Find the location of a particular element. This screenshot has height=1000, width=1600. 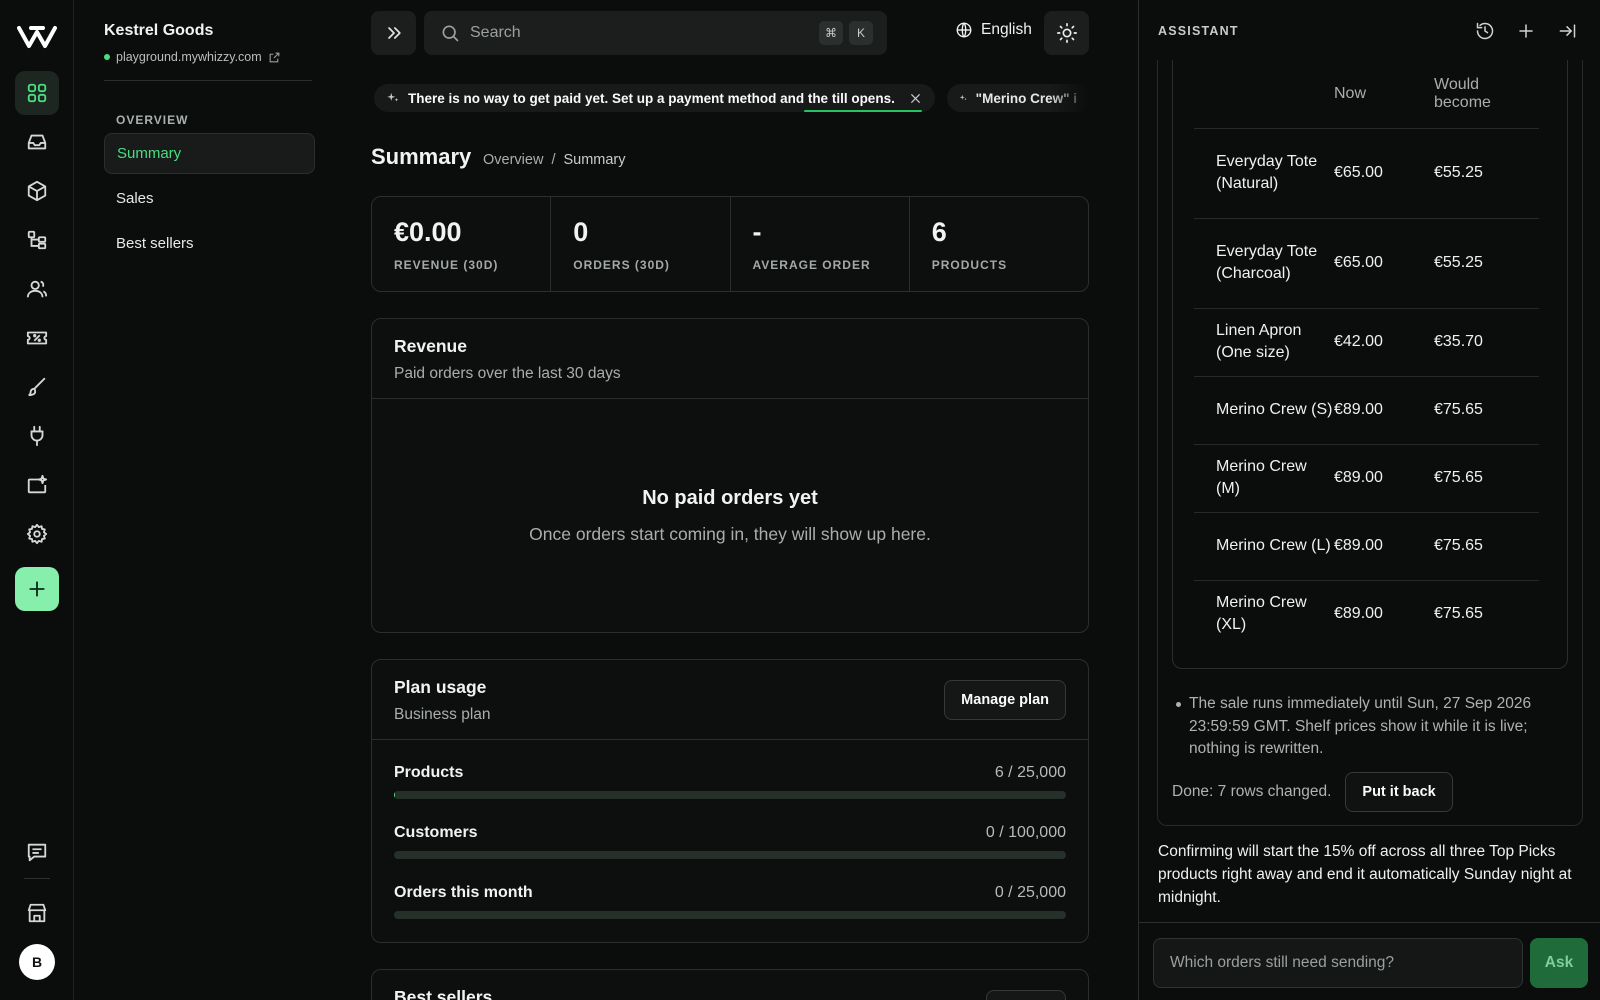

chevrons-right-icon is located at coordinates (394, 33).